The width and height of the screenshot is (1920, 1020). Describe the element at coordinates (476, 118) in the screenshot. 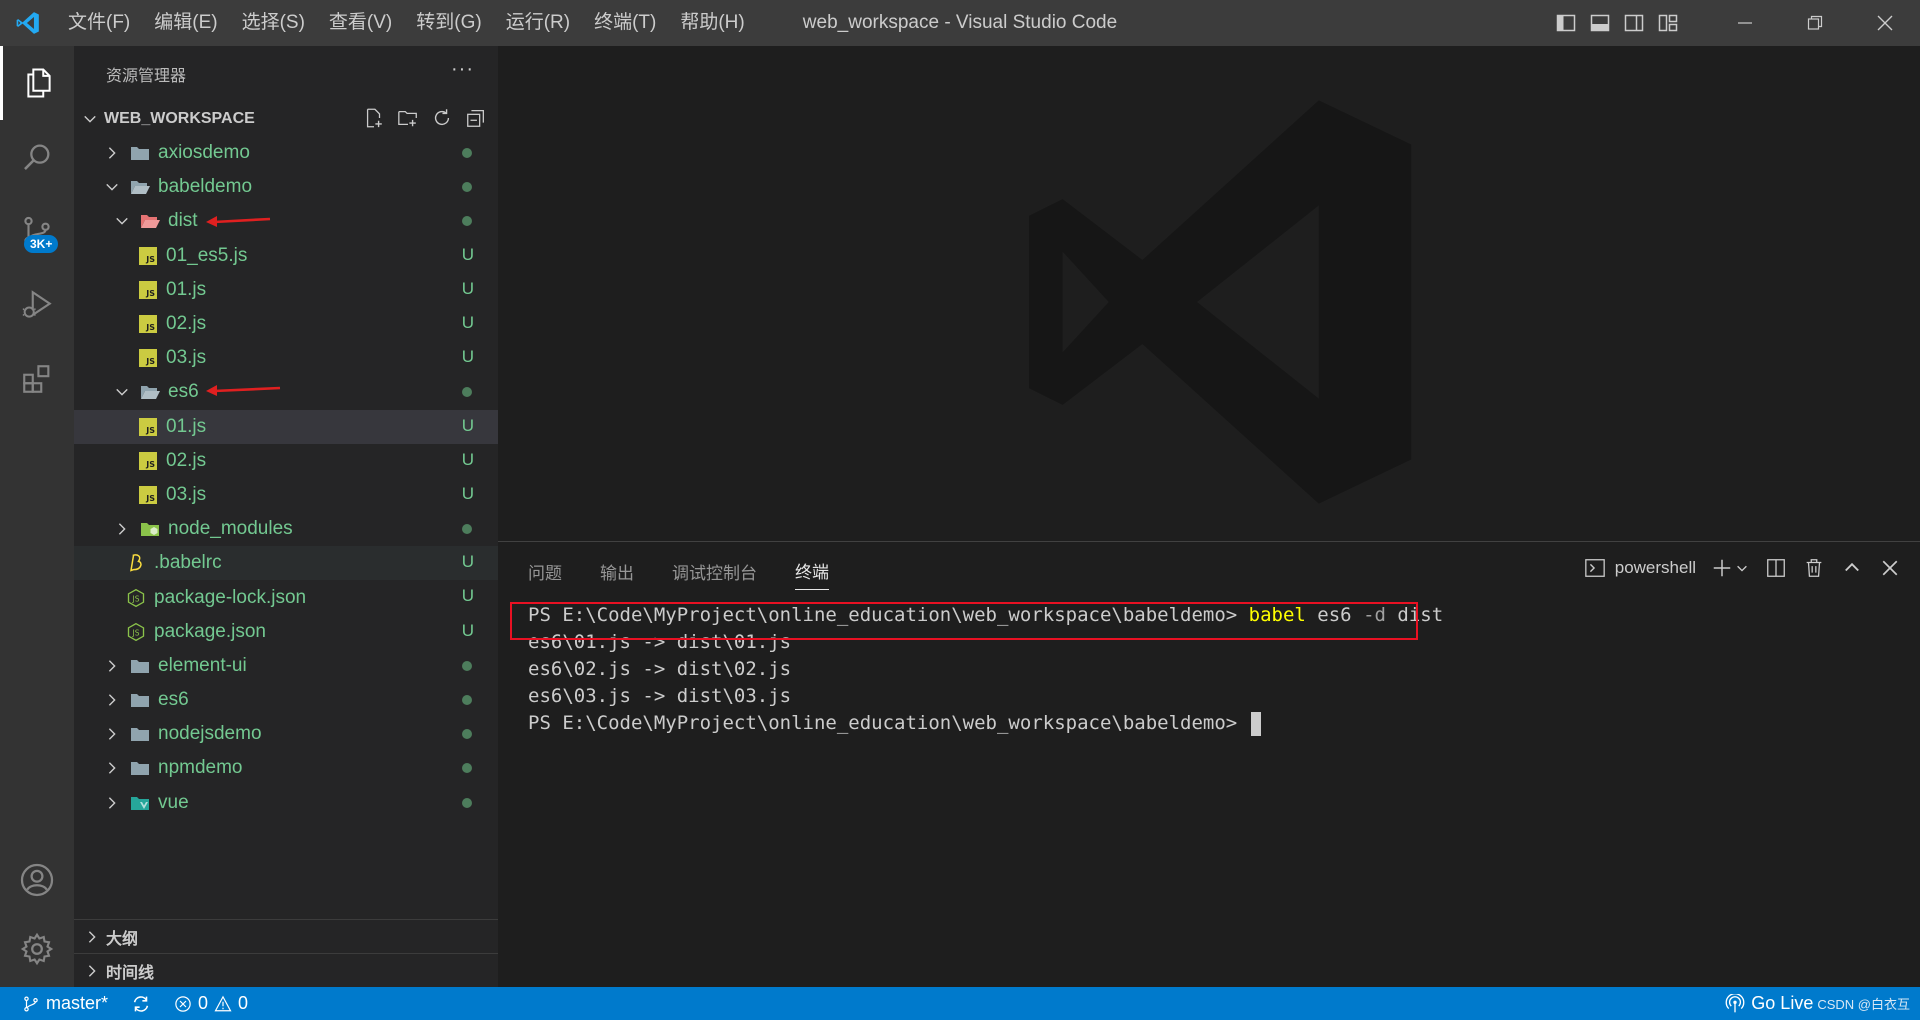

I see `collapse-all-icon` at that location.